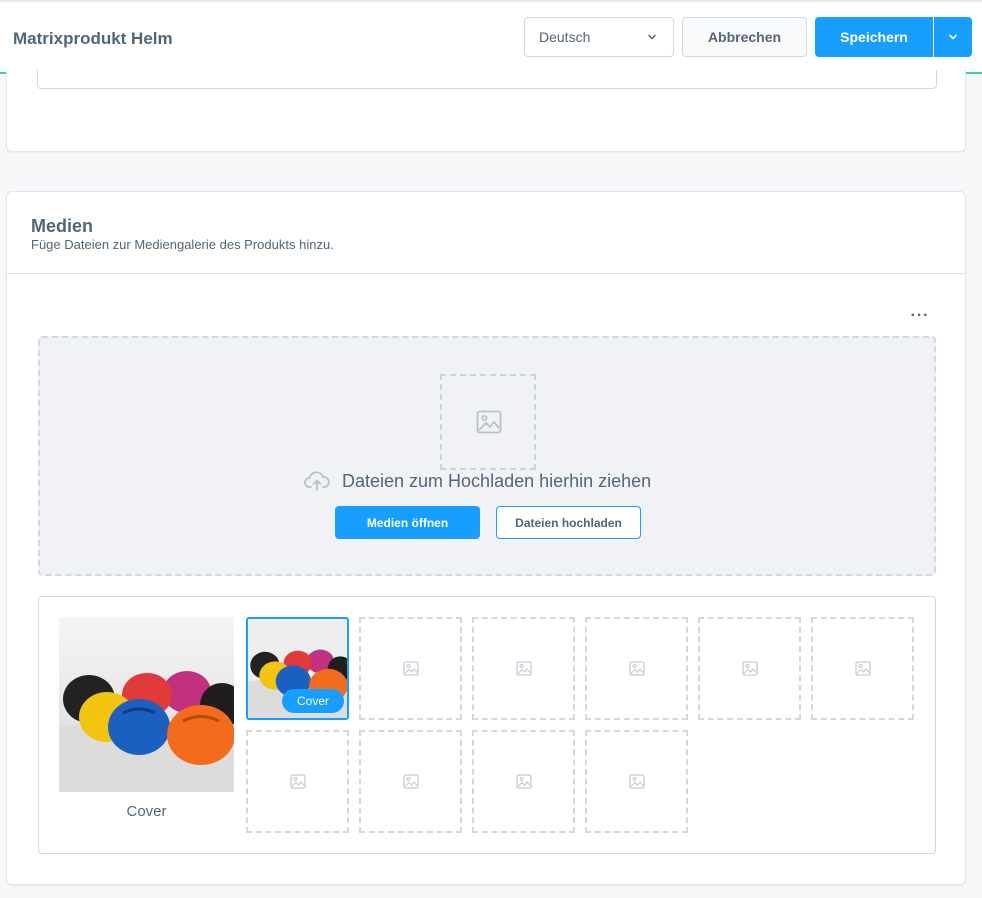 The height and width of the screenshot is (898, 982). What do you see at coordinates (565, 37) in the screenshot?
I see `language-select-value: Deutsch` at bounding box center [565, 37].